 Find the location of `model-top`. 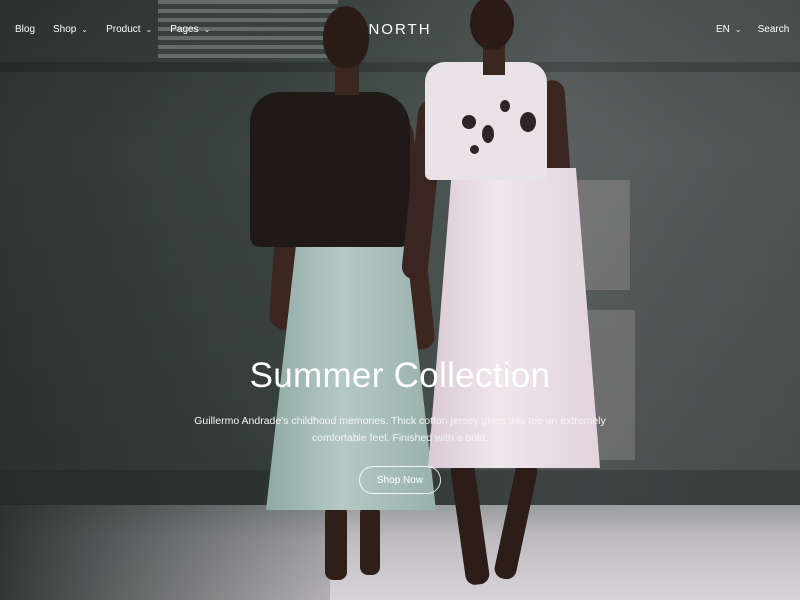

model-top is located at coordinates (330, 169).